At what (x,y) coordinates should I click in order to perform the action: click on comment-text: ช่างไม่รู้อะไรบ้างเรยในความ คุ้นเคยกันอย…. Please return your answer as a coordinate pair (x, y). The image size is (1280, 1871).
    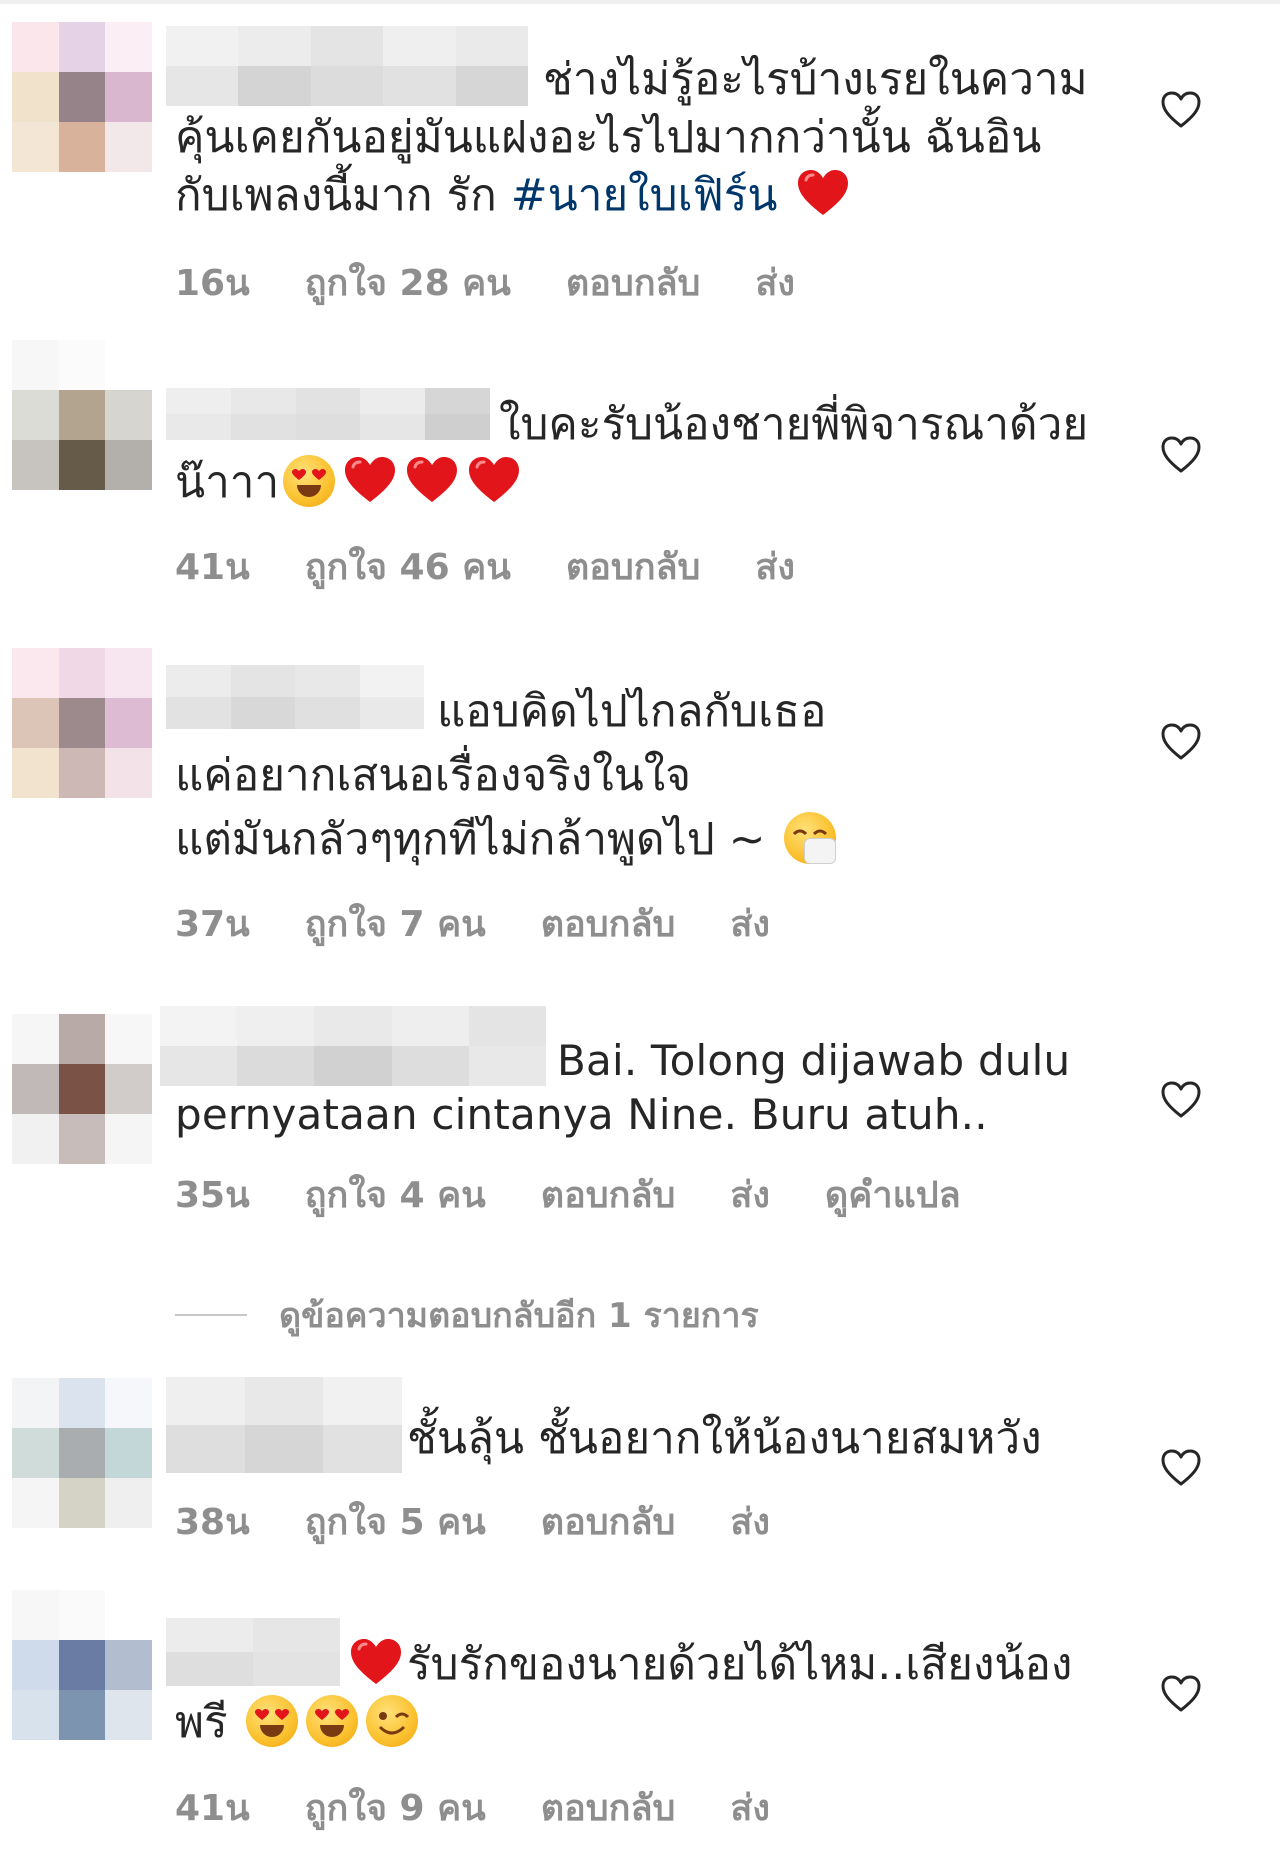
    Looking at the image, I should click on (635, 138).